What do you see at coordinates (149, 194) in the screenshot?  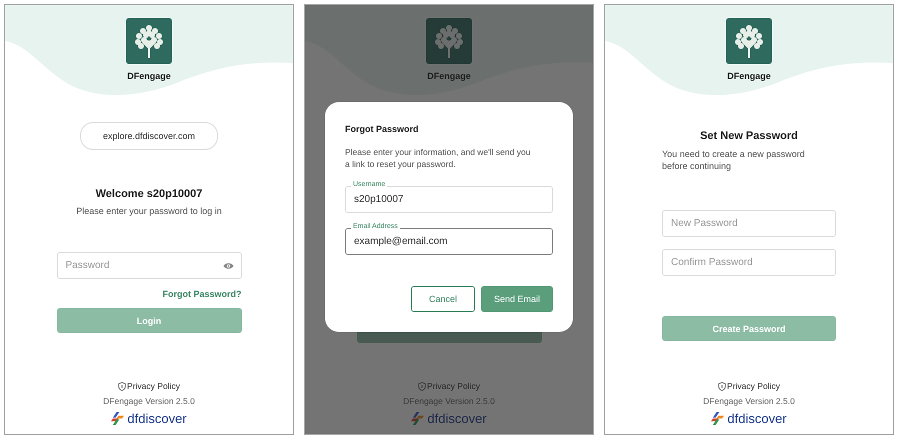 I see `welcome-heading: Welcome s20p10007` at bounding box center [149, 194].